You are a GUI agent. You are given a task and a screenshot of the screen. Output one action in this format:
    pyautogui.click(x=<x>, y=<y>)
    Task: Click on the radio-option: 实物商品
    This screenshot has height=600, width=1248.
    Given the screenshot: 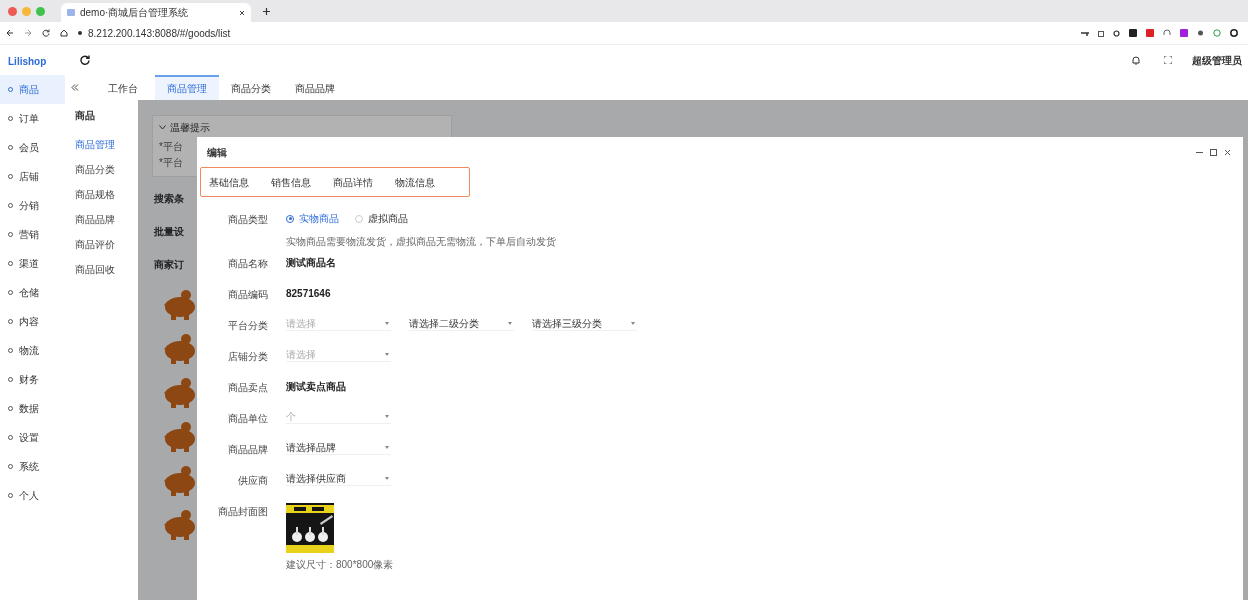 What is the action you would take?
    pyautogui.click(x=312, y=218)
    